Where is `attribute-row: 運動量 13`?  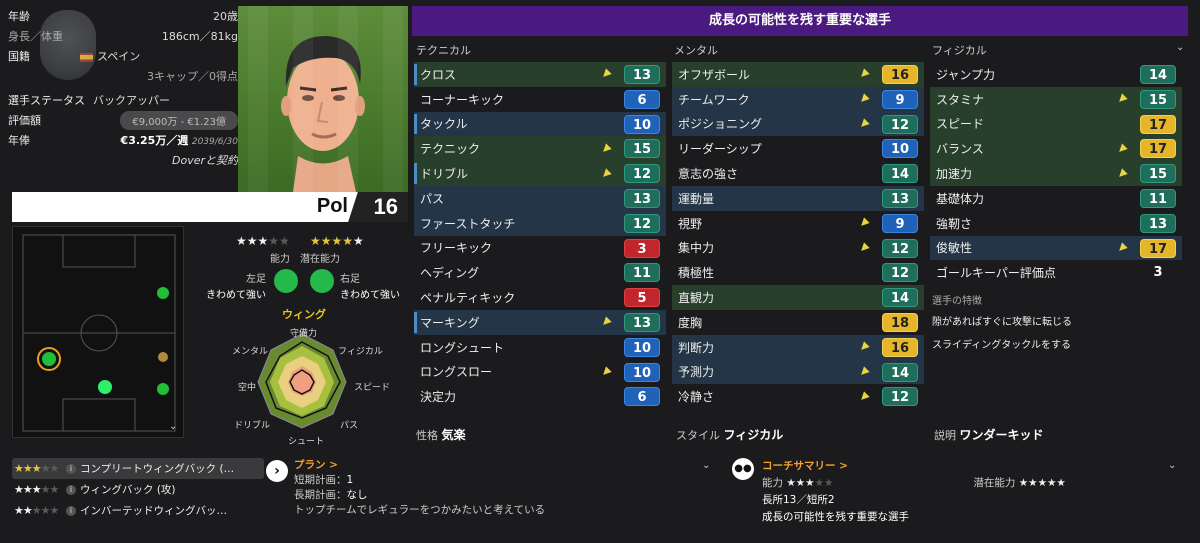 attribute-row: 運動量 13 is located at coordinates (798, 198).